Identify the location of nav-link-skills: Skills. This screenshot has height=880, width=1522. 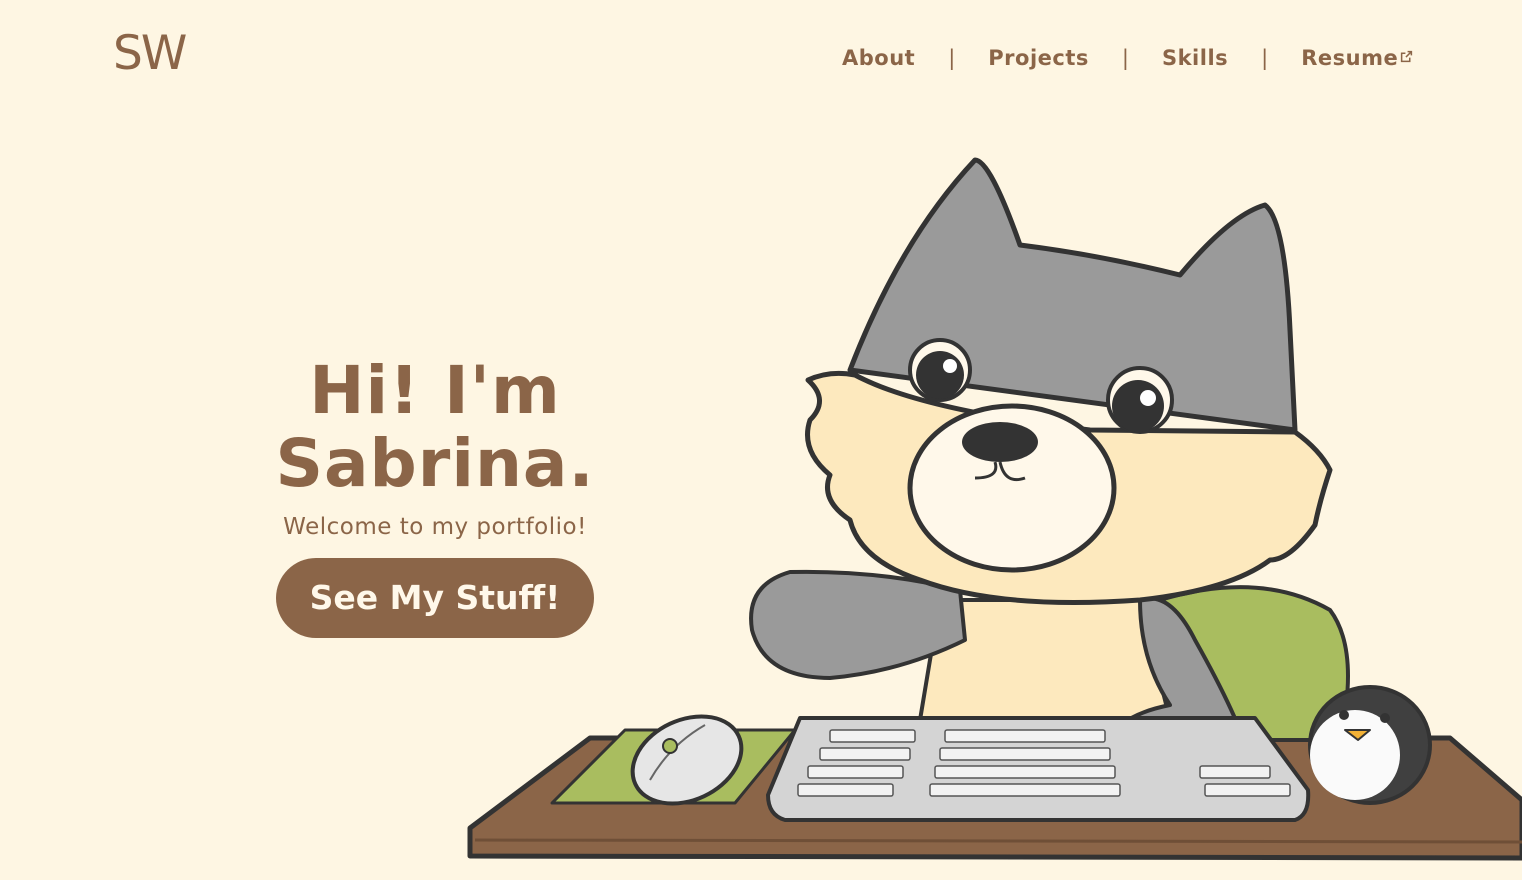
(1195, 58).